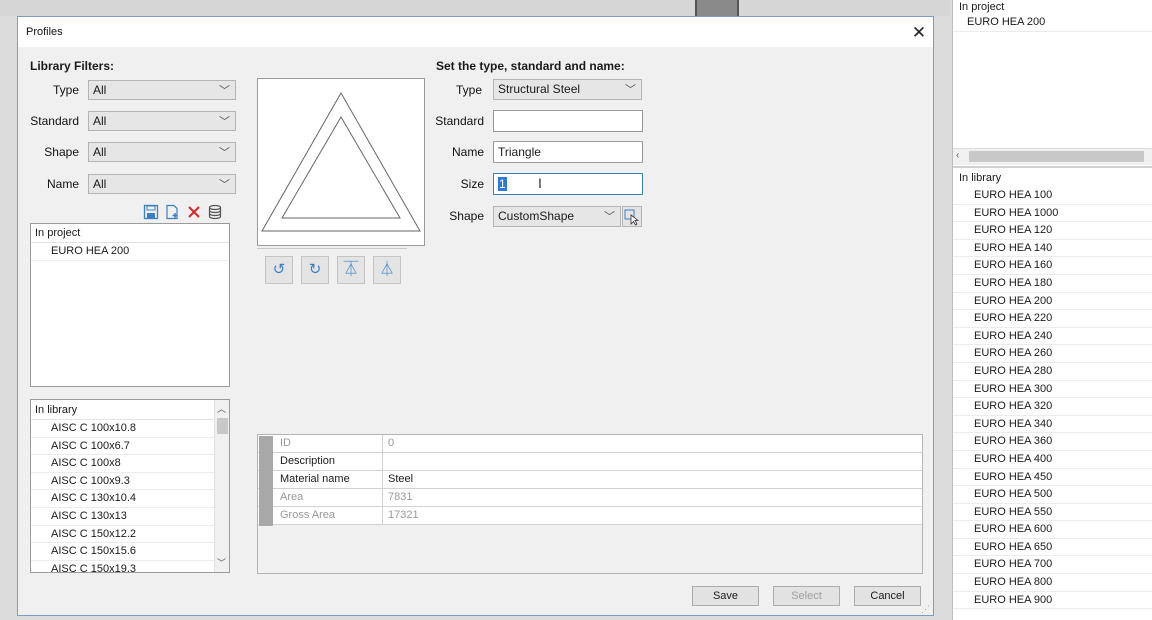  I want to click on rotate-left-button: ↺, so click(279, 270).